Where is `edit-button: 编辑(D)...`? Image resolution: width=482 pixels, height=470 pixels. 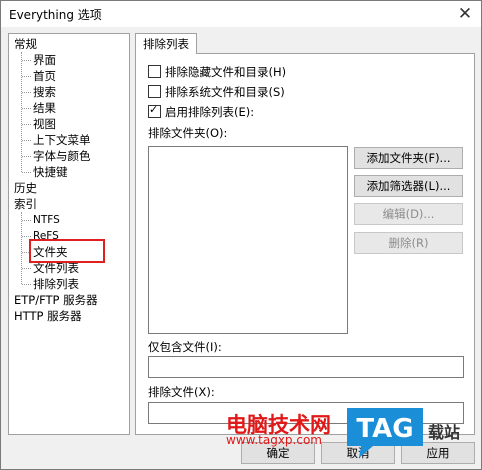 edit-button: 编辑(D)... is located at coordinates (408, 214).